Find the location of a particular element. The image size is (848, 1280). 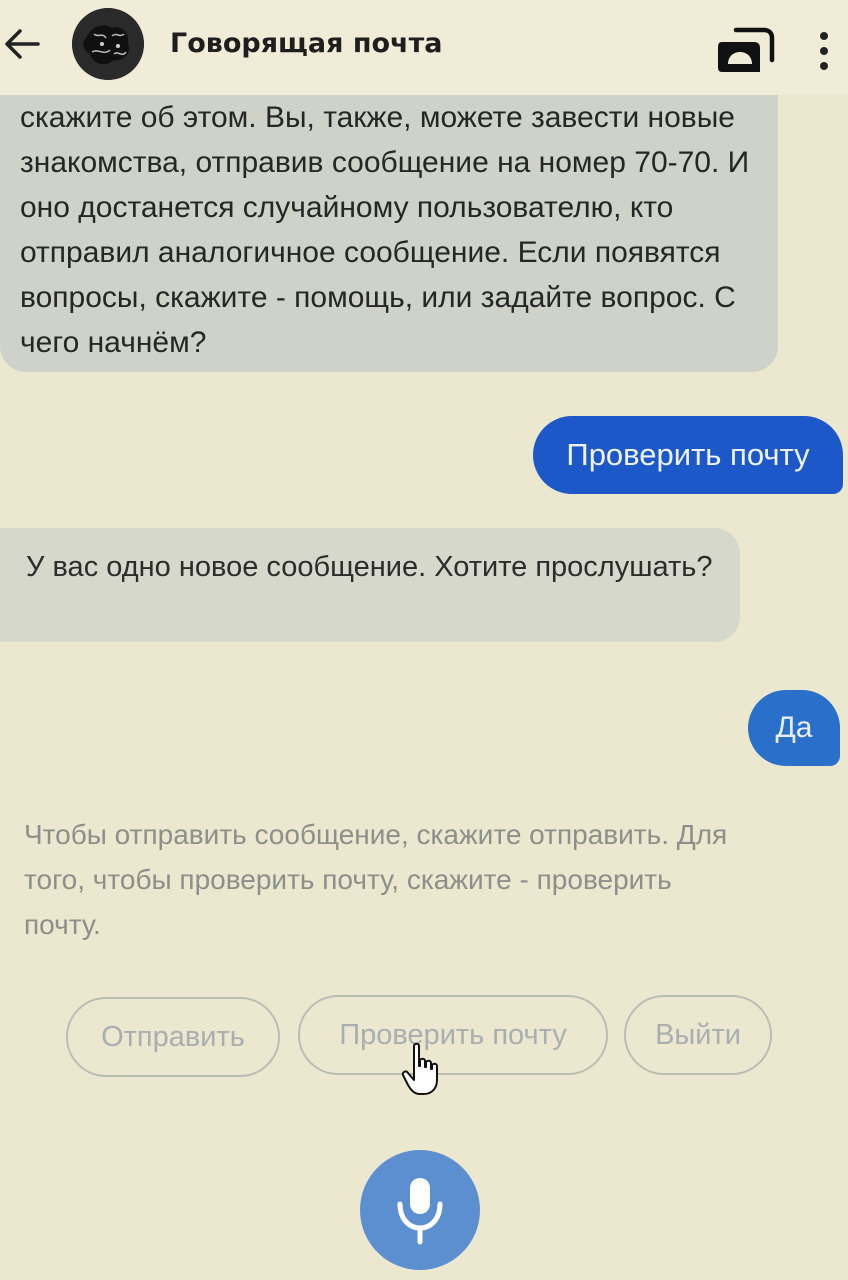

suggestion-send-button: Отправить is located at coordinates (173, 1037).